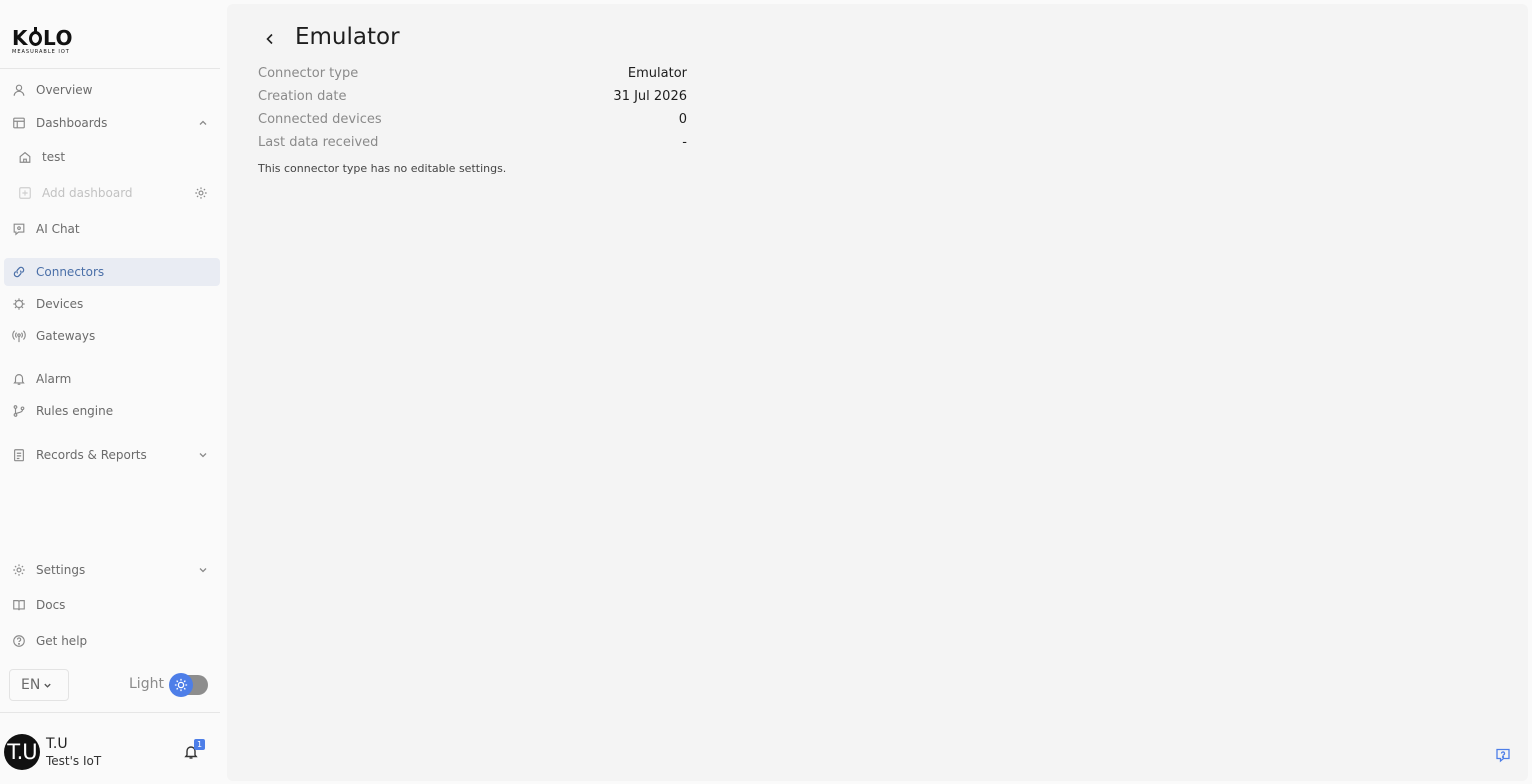 This screenshot has height=784, width=1532. I want to click on sidebar-item-label: Rules engine, so click(75, 411).